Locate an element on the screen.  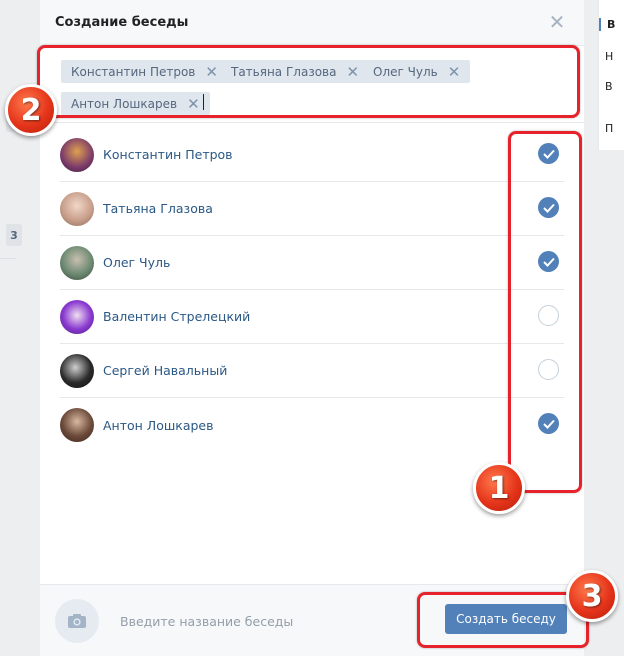
contact-name: Константин Петров is located at coordinates (168, 154).